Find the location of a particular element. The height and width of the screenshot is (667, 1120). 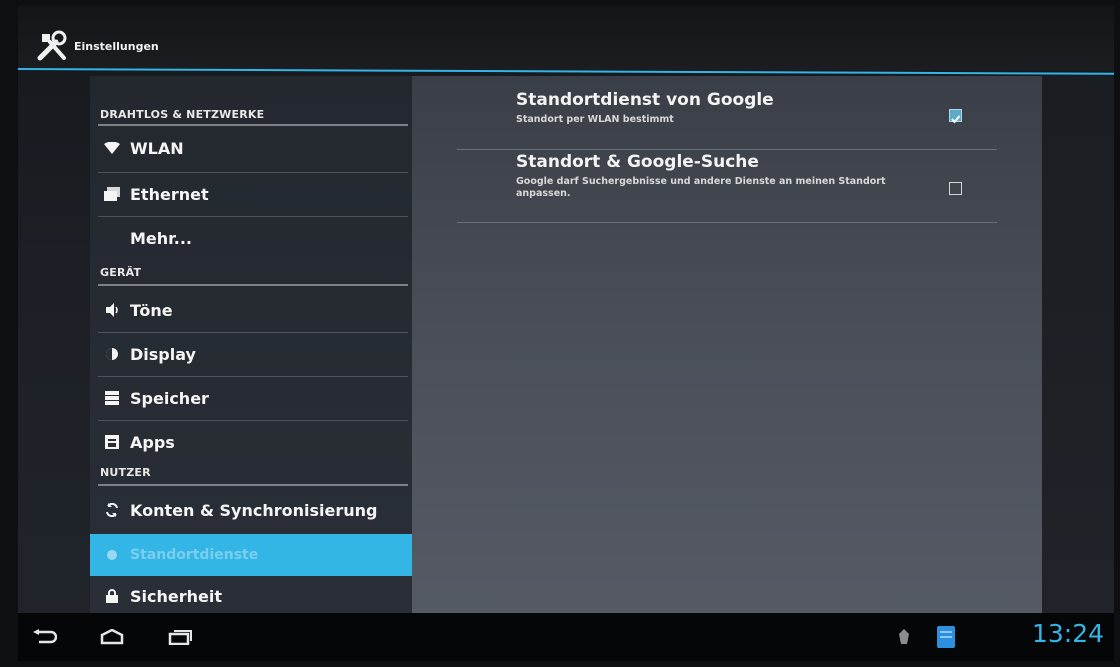

sidebar-item-location-services: Standortdienste is located at coordinates (251, 555).